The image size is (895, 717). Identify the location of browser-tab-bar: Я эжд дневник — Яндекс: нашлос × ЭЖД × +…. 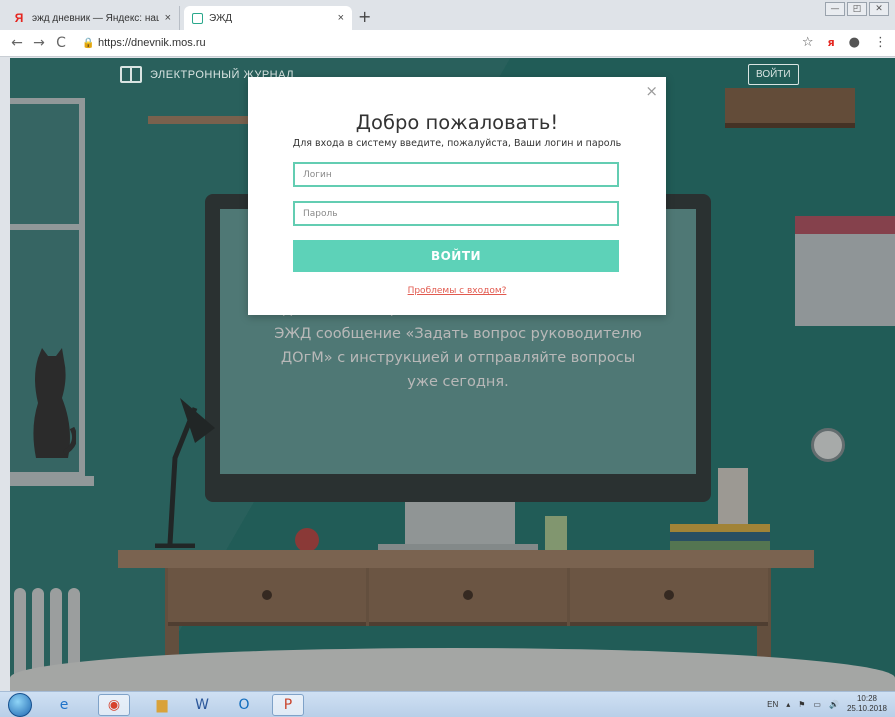
(447, 15).